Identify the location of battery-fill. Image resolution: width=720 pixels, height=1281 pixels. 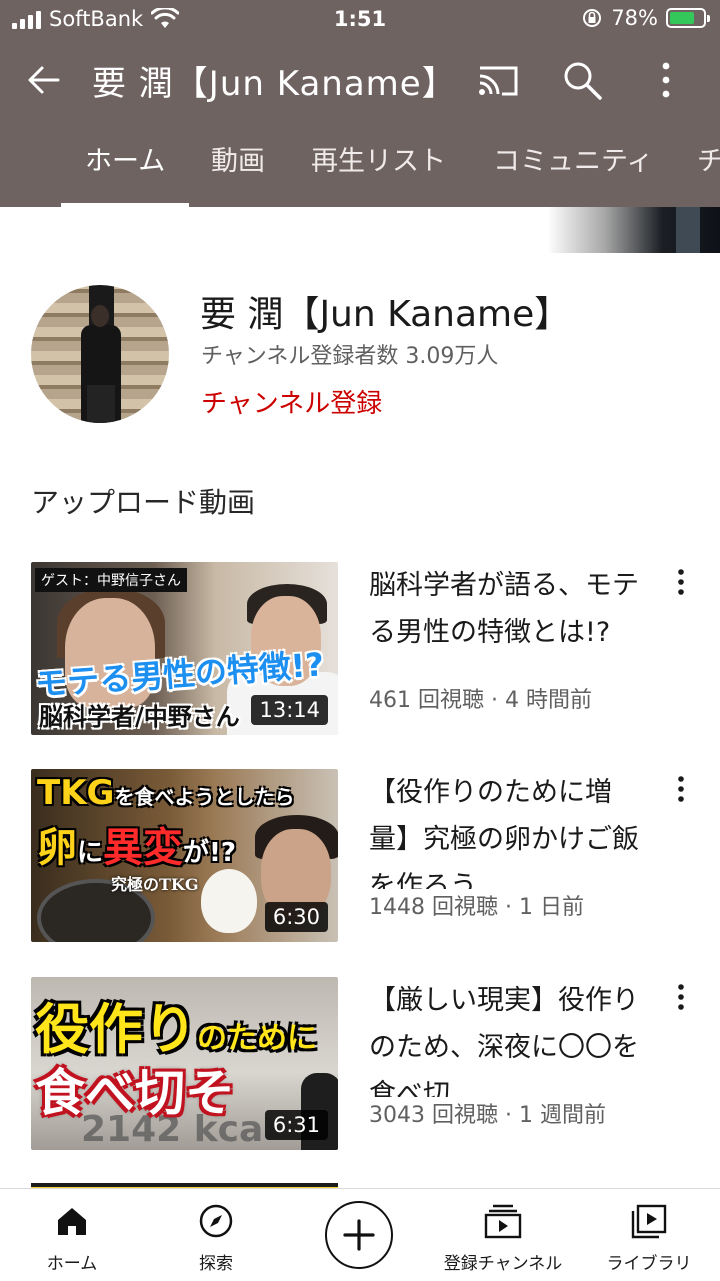
(682, 18).